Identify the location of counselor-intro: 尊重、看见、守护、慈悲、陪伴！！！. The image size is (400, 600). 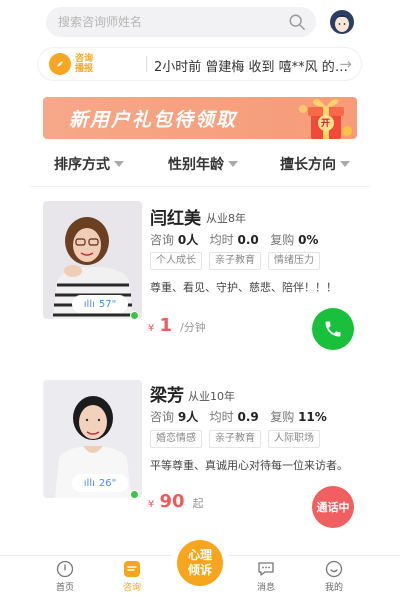
(243, 287).